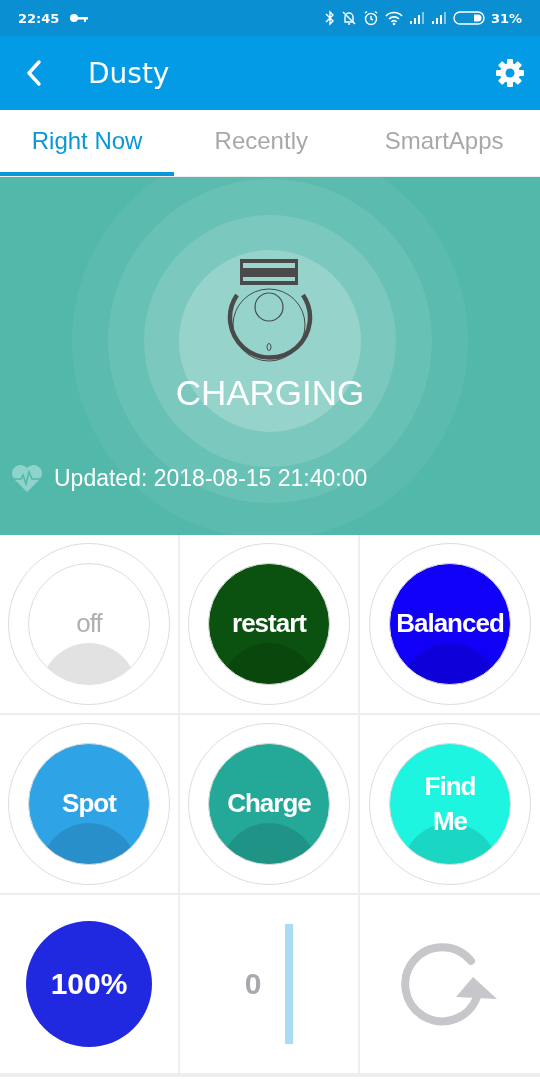  I want to click on wifi-icon, so click(393, 18).